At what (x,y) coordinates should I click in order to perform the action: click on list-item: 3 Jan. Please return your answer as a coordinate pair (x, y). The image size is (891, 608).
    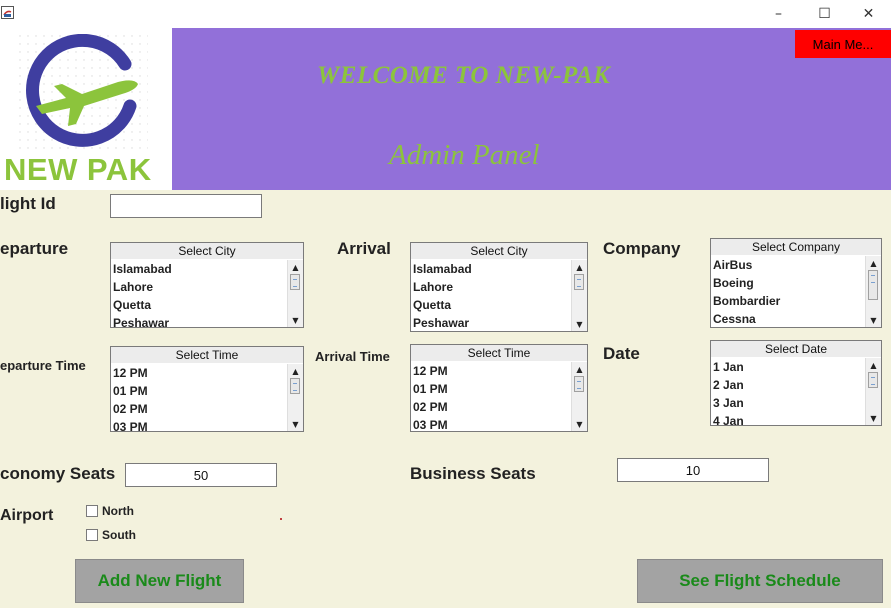
    Looking at the image, I should click on (788, 403).